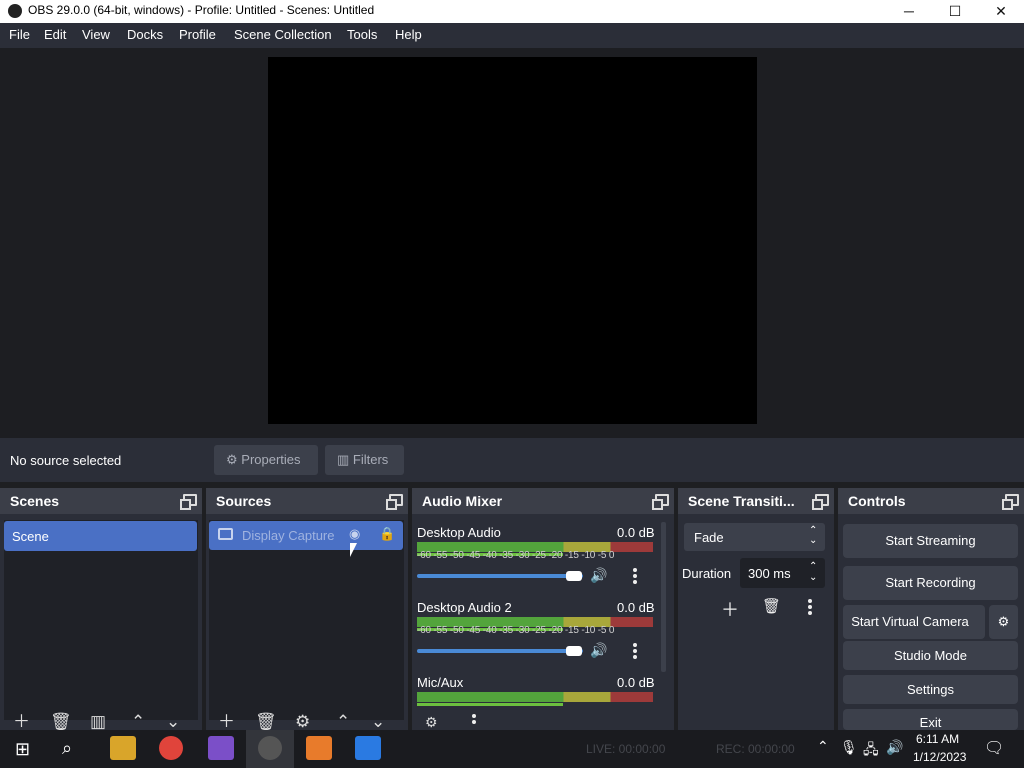 Image resolution: width=1024 pixels, height=768 pixels. I want to click on scene-item: Scene, so click(100, 536).